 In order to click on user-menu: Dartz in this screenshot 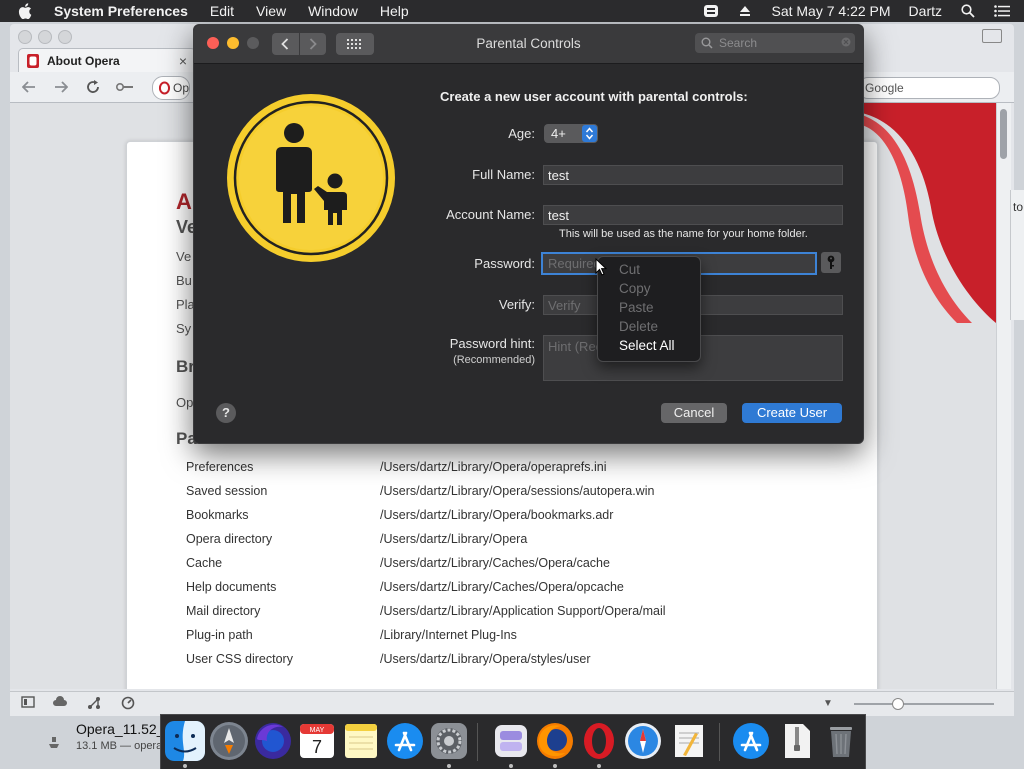, I will do `click(925, 11)`.